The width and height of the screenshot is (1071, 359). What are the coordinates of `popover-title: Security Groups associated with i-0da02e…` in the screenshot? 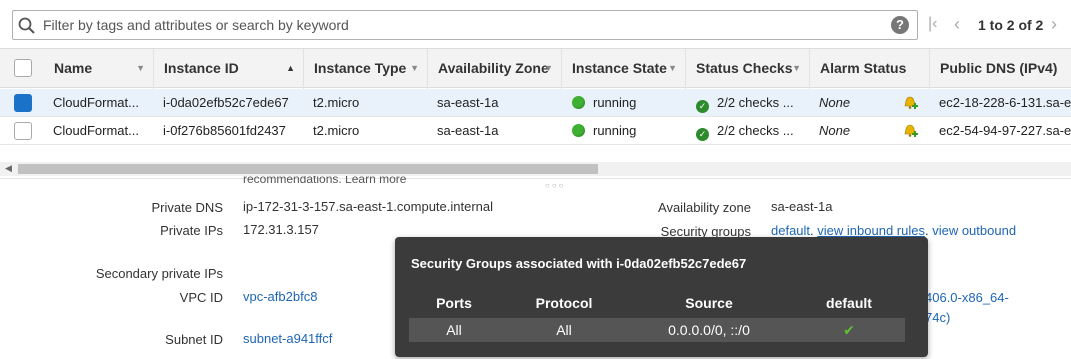 It's located at (579, 263).